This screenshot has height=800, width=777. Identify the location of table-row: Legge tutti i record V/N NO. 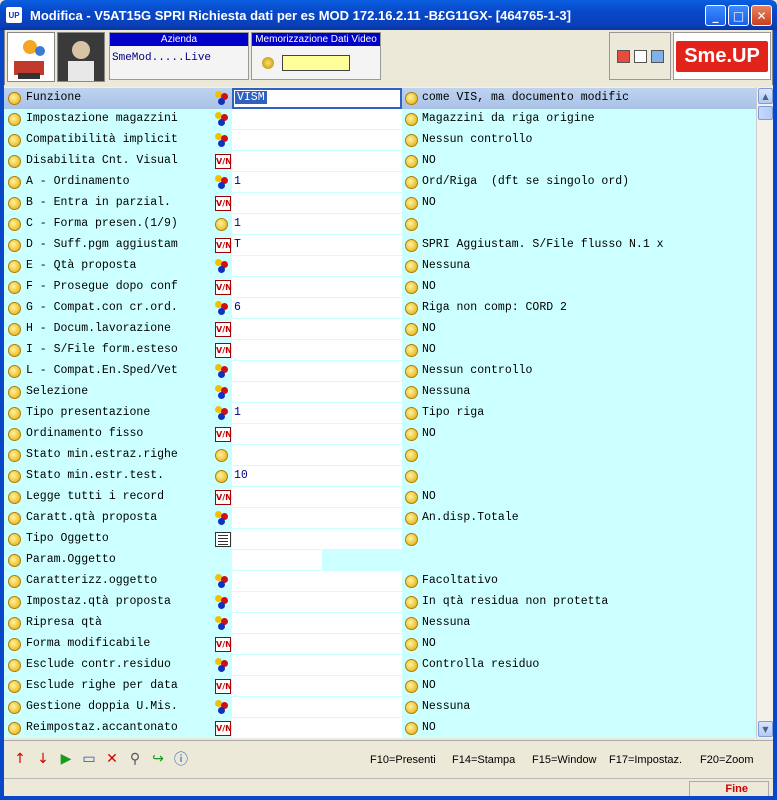
(380, 497).